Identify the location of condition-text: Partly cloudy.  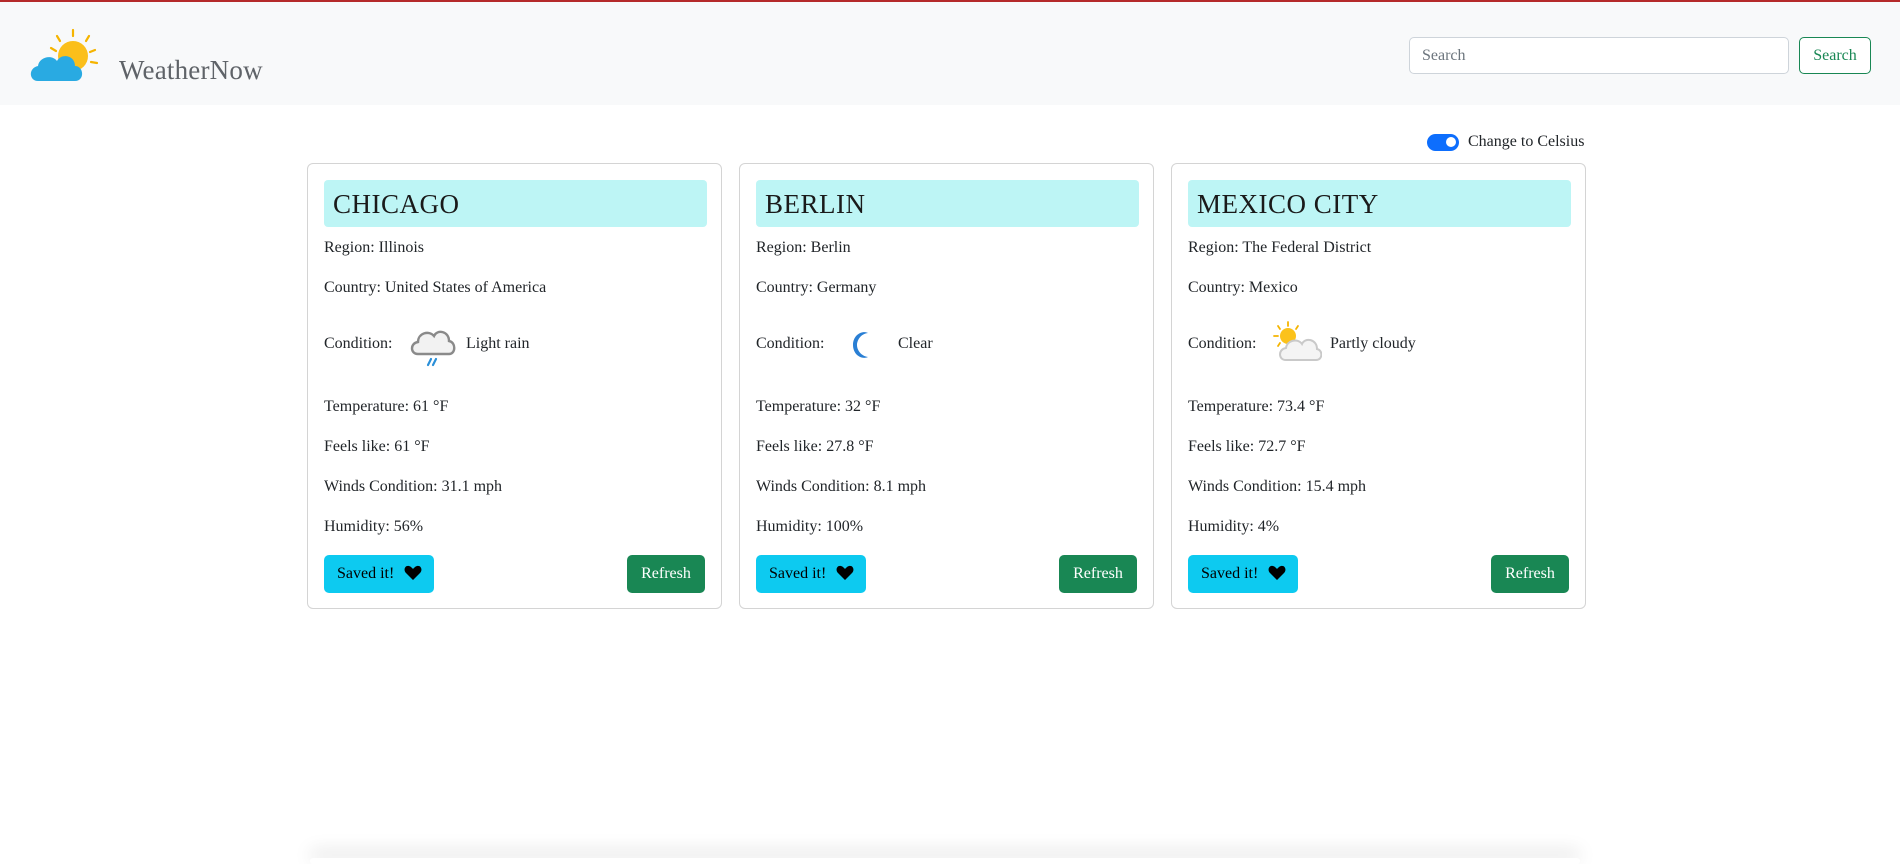
(1373, 343).